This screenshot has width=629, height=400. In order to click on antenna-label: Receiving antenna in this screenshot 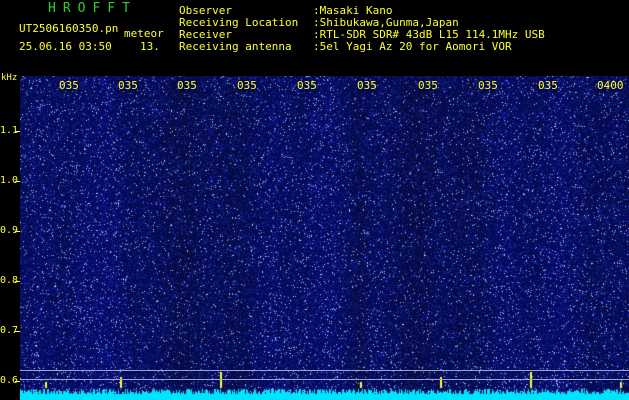, I will do `click(235, 46)`.